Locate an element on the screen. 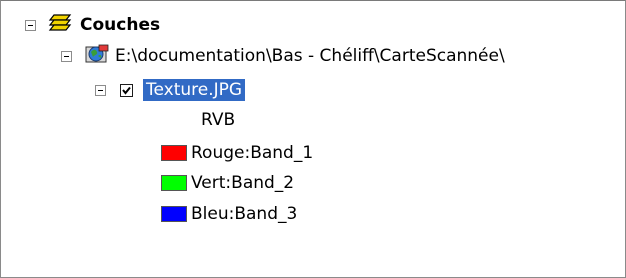 The width and height of the screenshot is (626, 278). tree-node-layer: Texture.JPG is located at coordinates (170, 90).